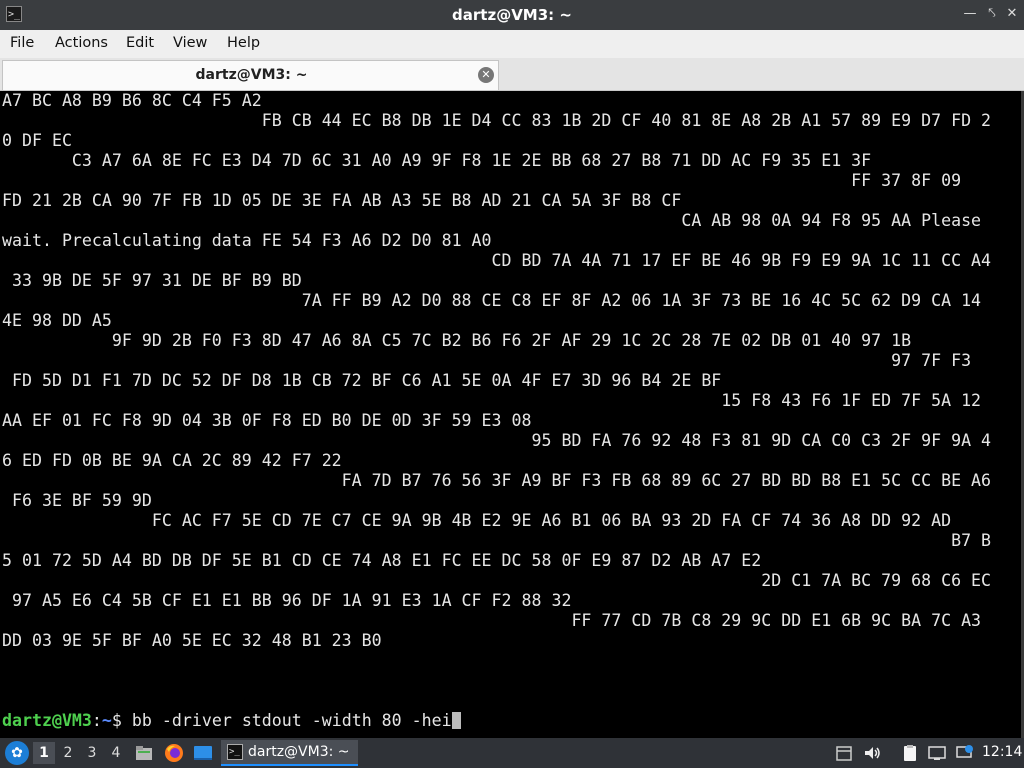 The image size is (1024, 768). What do you see at coordinates (37, 140) in the screenshot?
I see `terminal-line: 0 DF EC` at bounding box center [37, 140].